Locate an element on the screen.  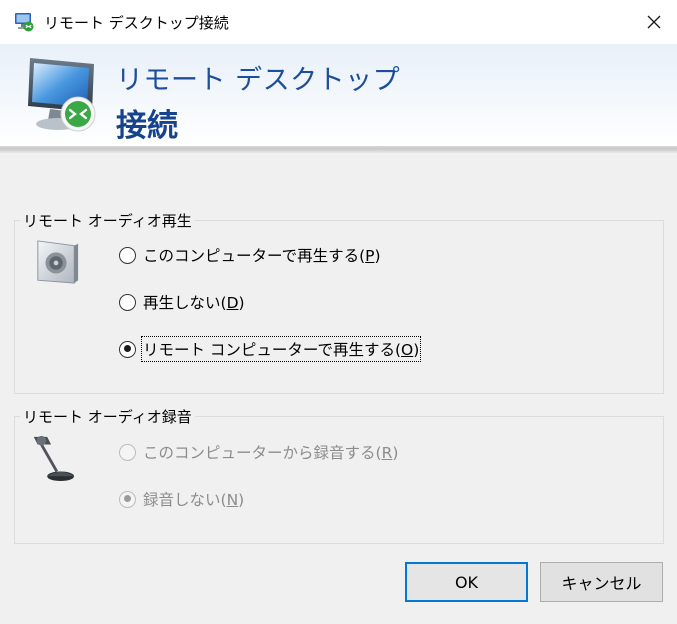
play-on-remote-computer-radio is located at coordinates (127, 349).